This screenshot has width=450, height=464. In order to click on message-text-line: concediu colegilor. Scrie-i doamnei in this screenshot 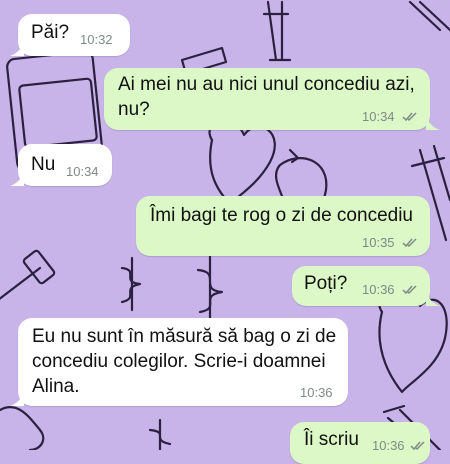, I will do `click(179, 361)`.